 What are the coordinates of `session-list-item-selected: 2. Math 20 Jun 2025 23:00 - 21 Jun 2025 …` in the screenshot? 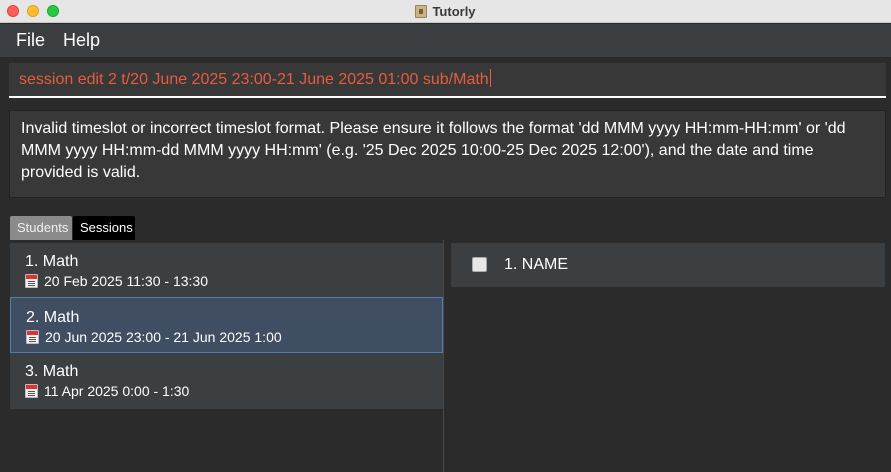 It's located at (226, 325).